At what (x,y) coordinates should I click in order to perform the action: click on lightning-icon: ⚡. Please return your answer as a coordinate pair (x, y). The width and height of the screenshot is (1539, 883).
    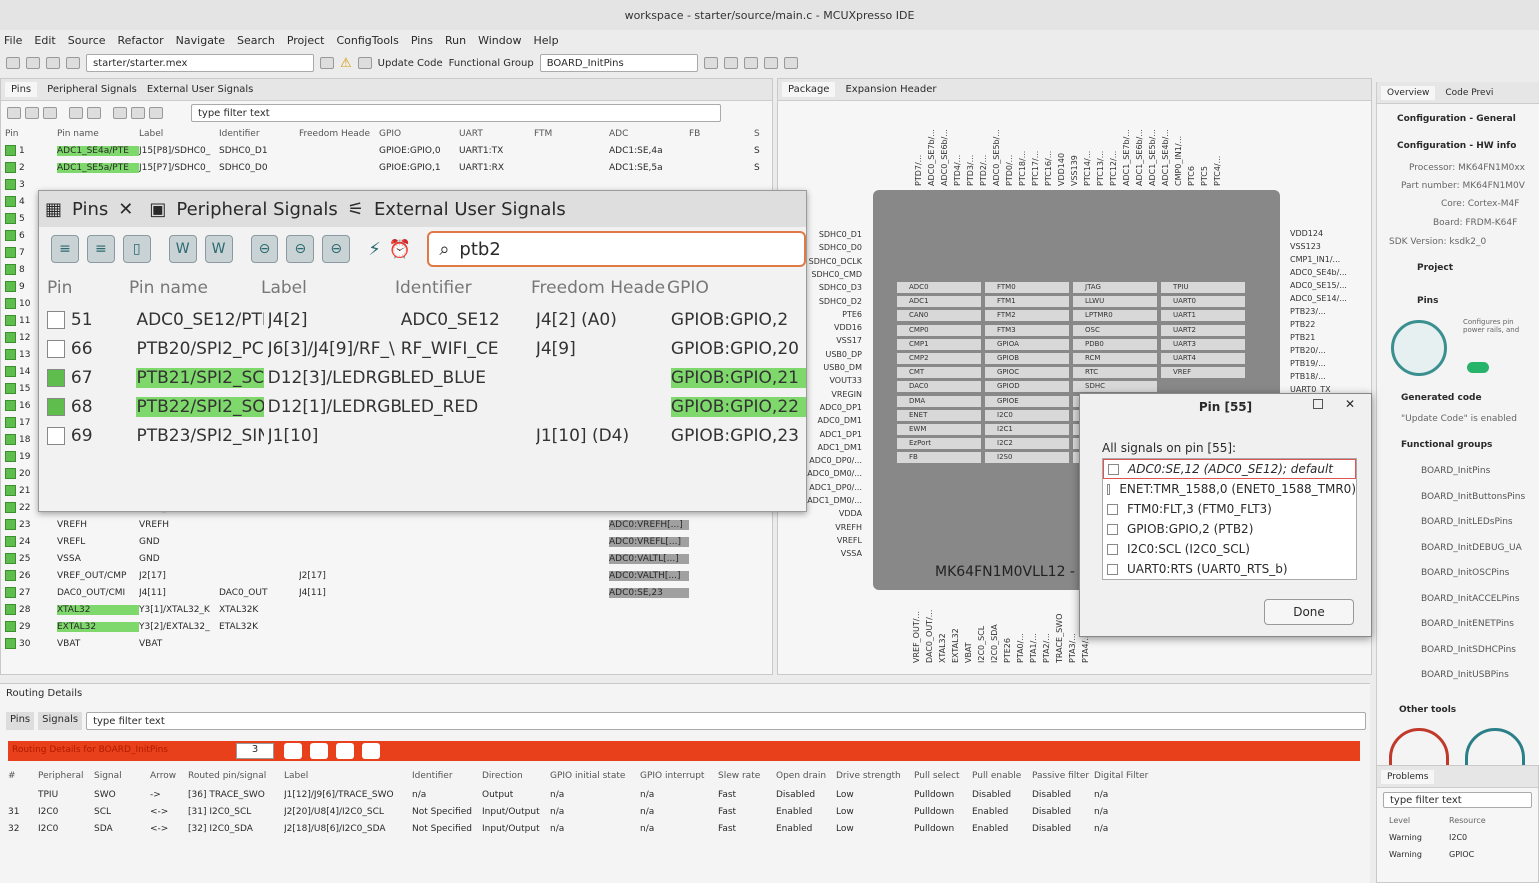
    Looking at the image, I should click on (374, 249).